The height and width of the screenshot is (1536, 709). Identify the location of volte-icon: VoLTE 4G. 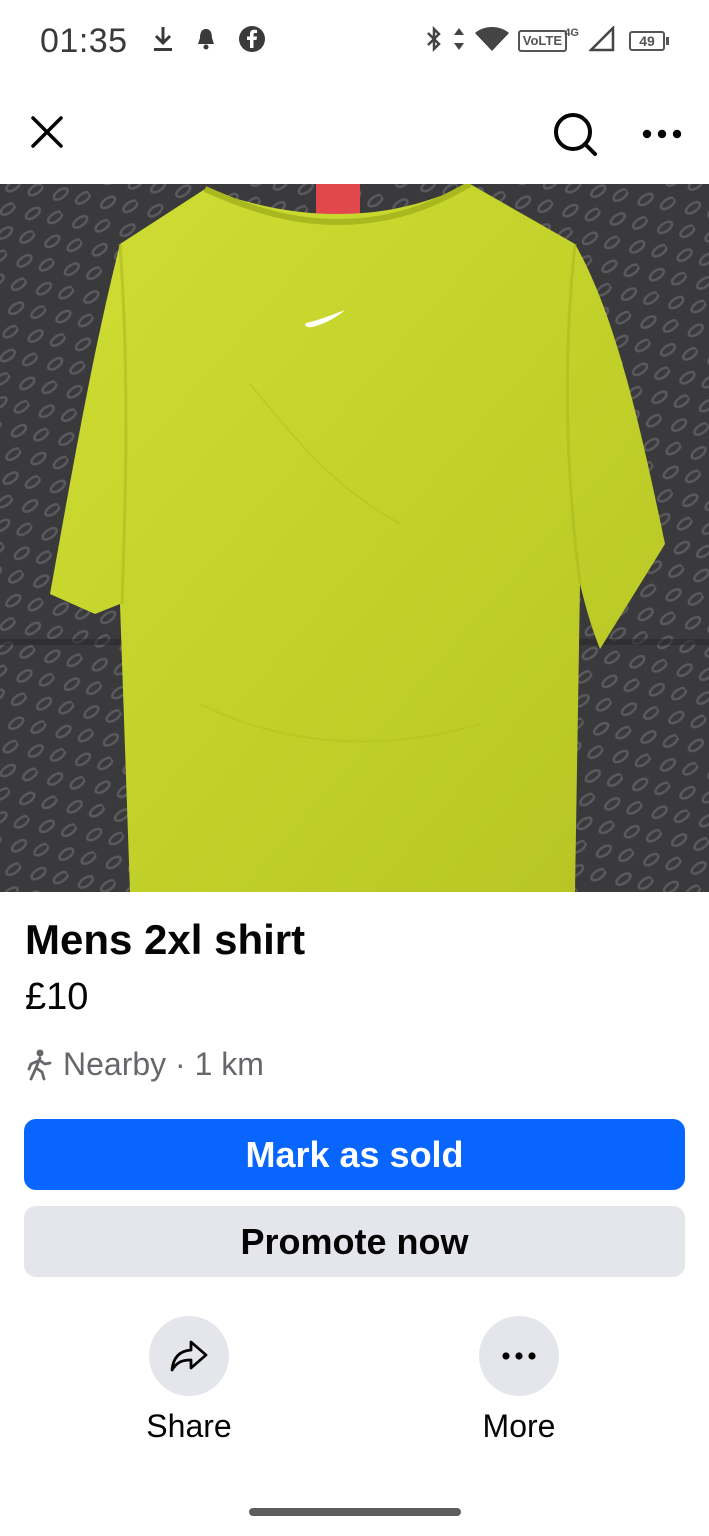
(548, 39).